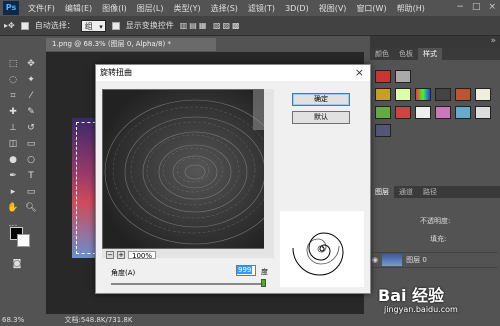  I want to click on tab-channels: 通道, so click(406, 192).